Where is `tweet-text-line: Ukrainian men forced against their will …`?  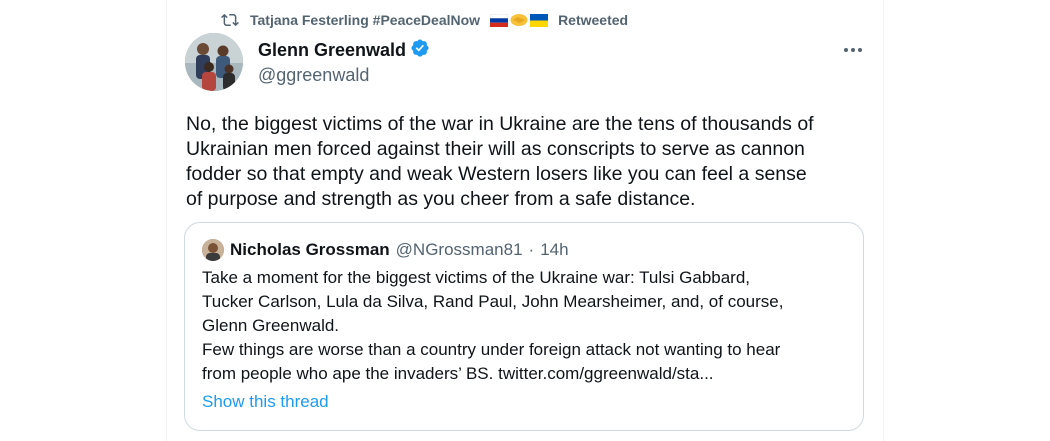
tweet-text-line: Ukrainian men forced against their will … is located at coordinates (495, 149).